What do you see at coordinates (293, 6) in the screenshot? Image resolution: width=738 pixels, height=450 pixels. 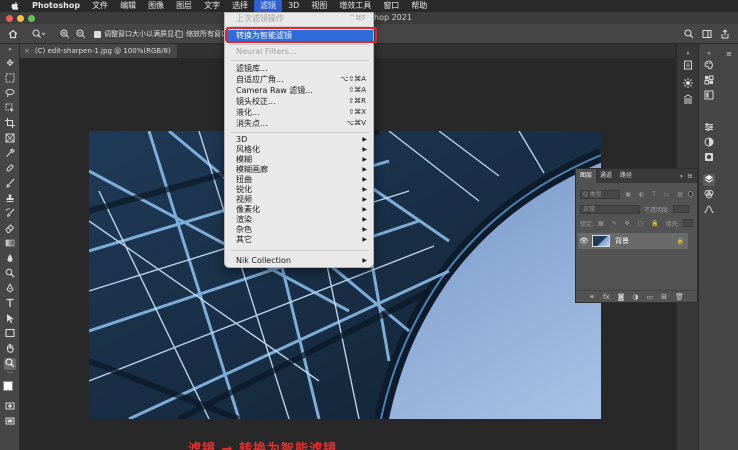 I see `menu-3d: 3D` at bounding box center [293, 6].